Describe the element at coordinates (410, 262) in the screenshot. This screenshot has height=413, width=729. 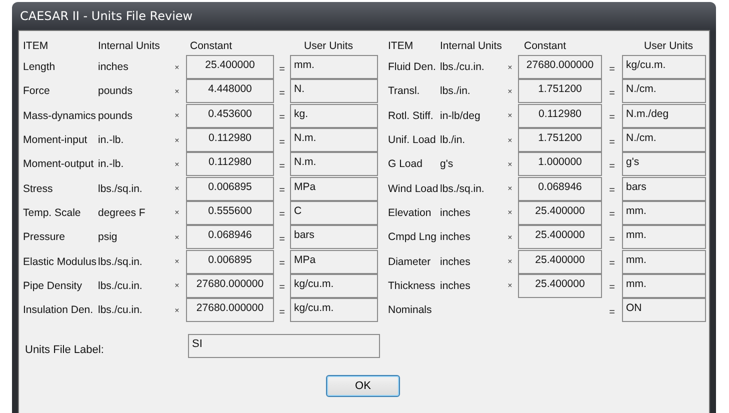
I see `item-label: Diameter` at that location.